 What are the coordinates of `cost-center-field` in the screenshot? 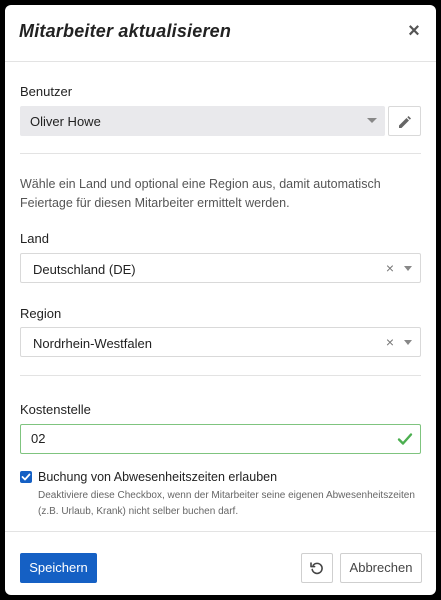 It's located at (220, 439).